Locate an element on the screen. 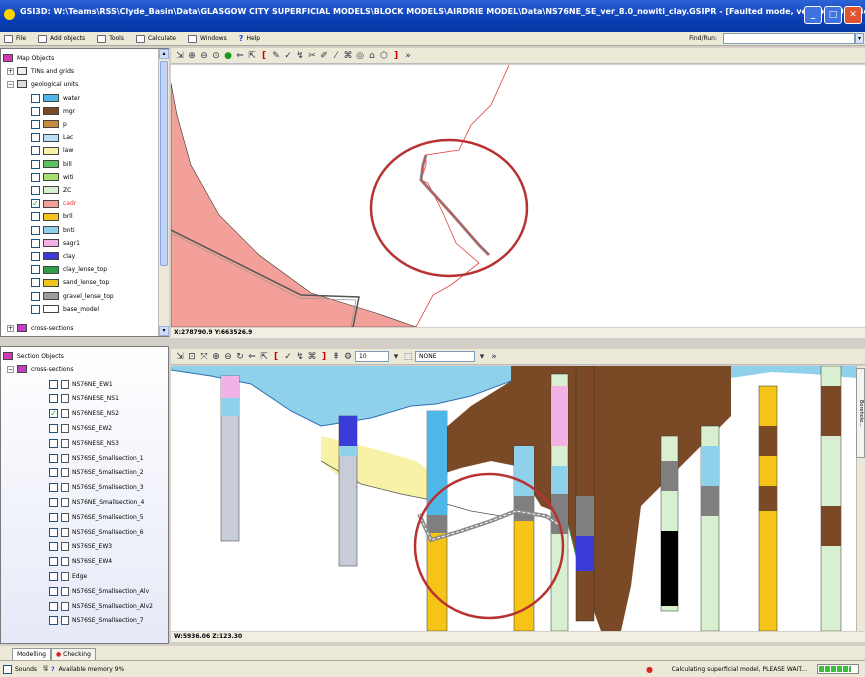 The image size is (865, 677). delete-node-icon: ⁄ is located at coordinates (336, 56).